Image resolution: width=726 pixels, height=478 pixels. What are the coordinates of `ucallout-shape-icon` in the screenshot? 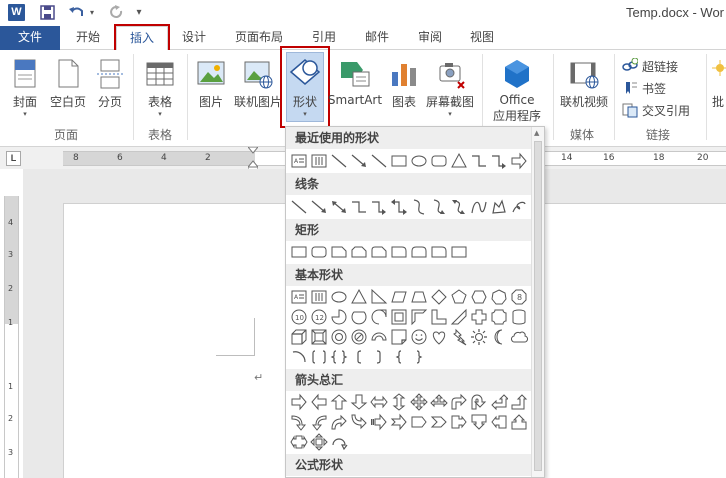 It's located at (519, 422).